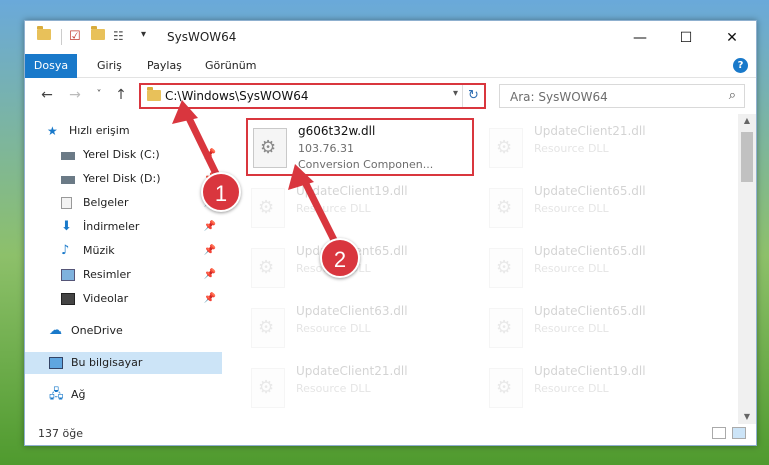 Image resolution: width=769 pixels, height=465 pixels. Describe the element at coordinates (61, 37) in the screenshot. I see `divider` at that location.